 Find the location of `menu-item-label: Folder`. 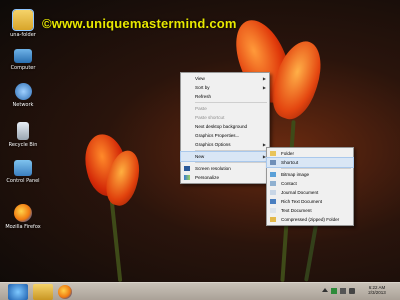

menu-item-label: Folder is located at coordinates (288, 153).